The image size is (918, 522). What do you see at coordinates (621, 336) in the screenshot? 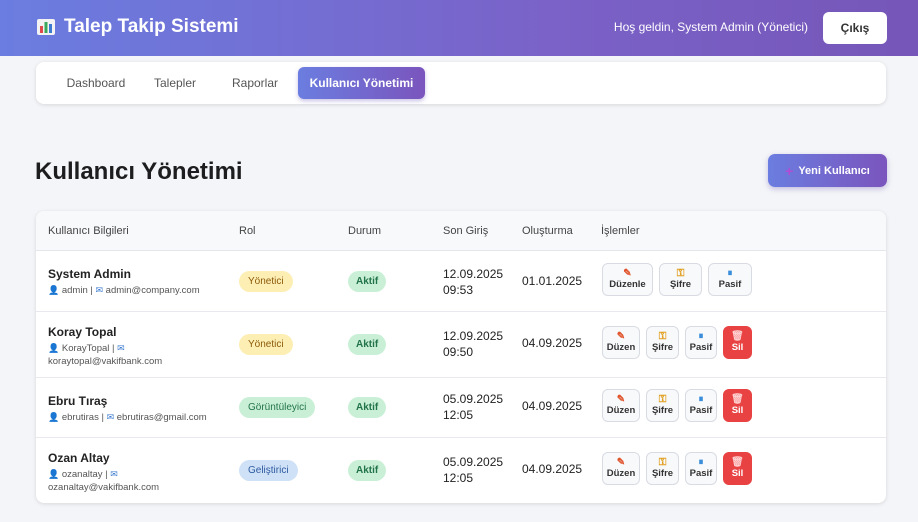
I see `pencil-icon: ✎` at bounding box center [621, 336].